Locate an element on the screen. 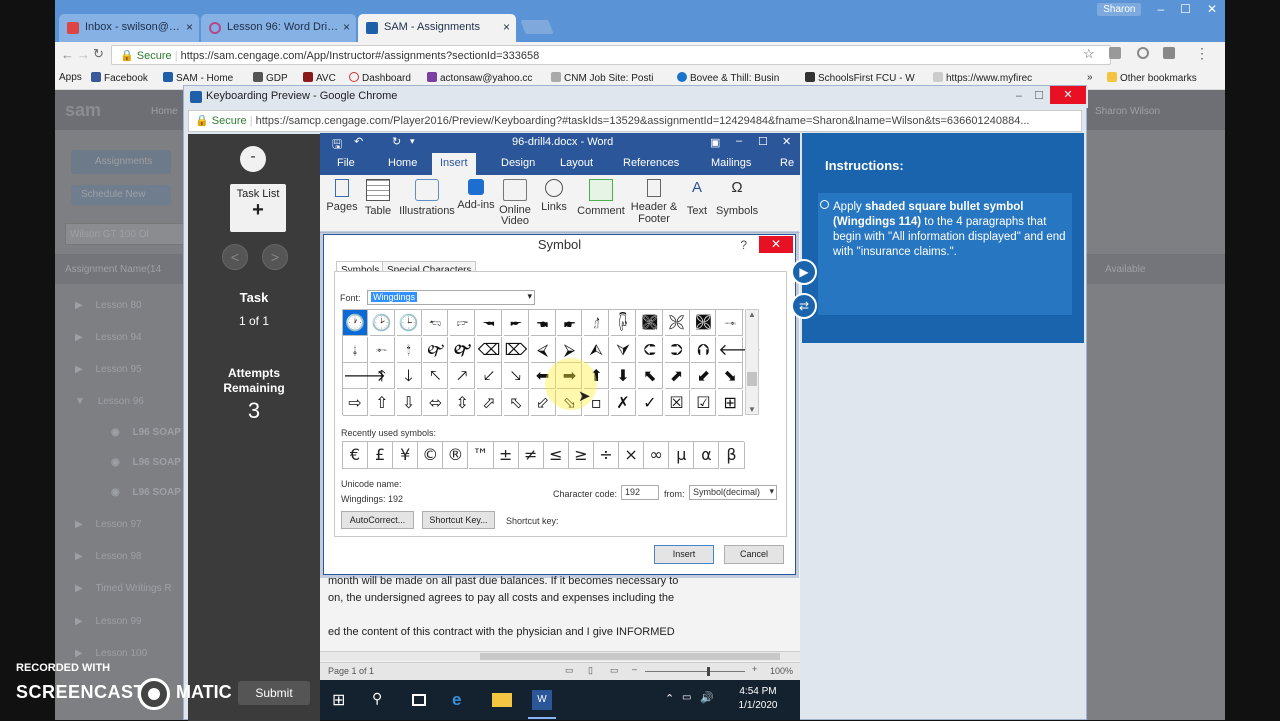 Image resolution: width=1280 pixels, height=721 pixels. symbol-cell: 🖘 is located at coordinates (436, 323).